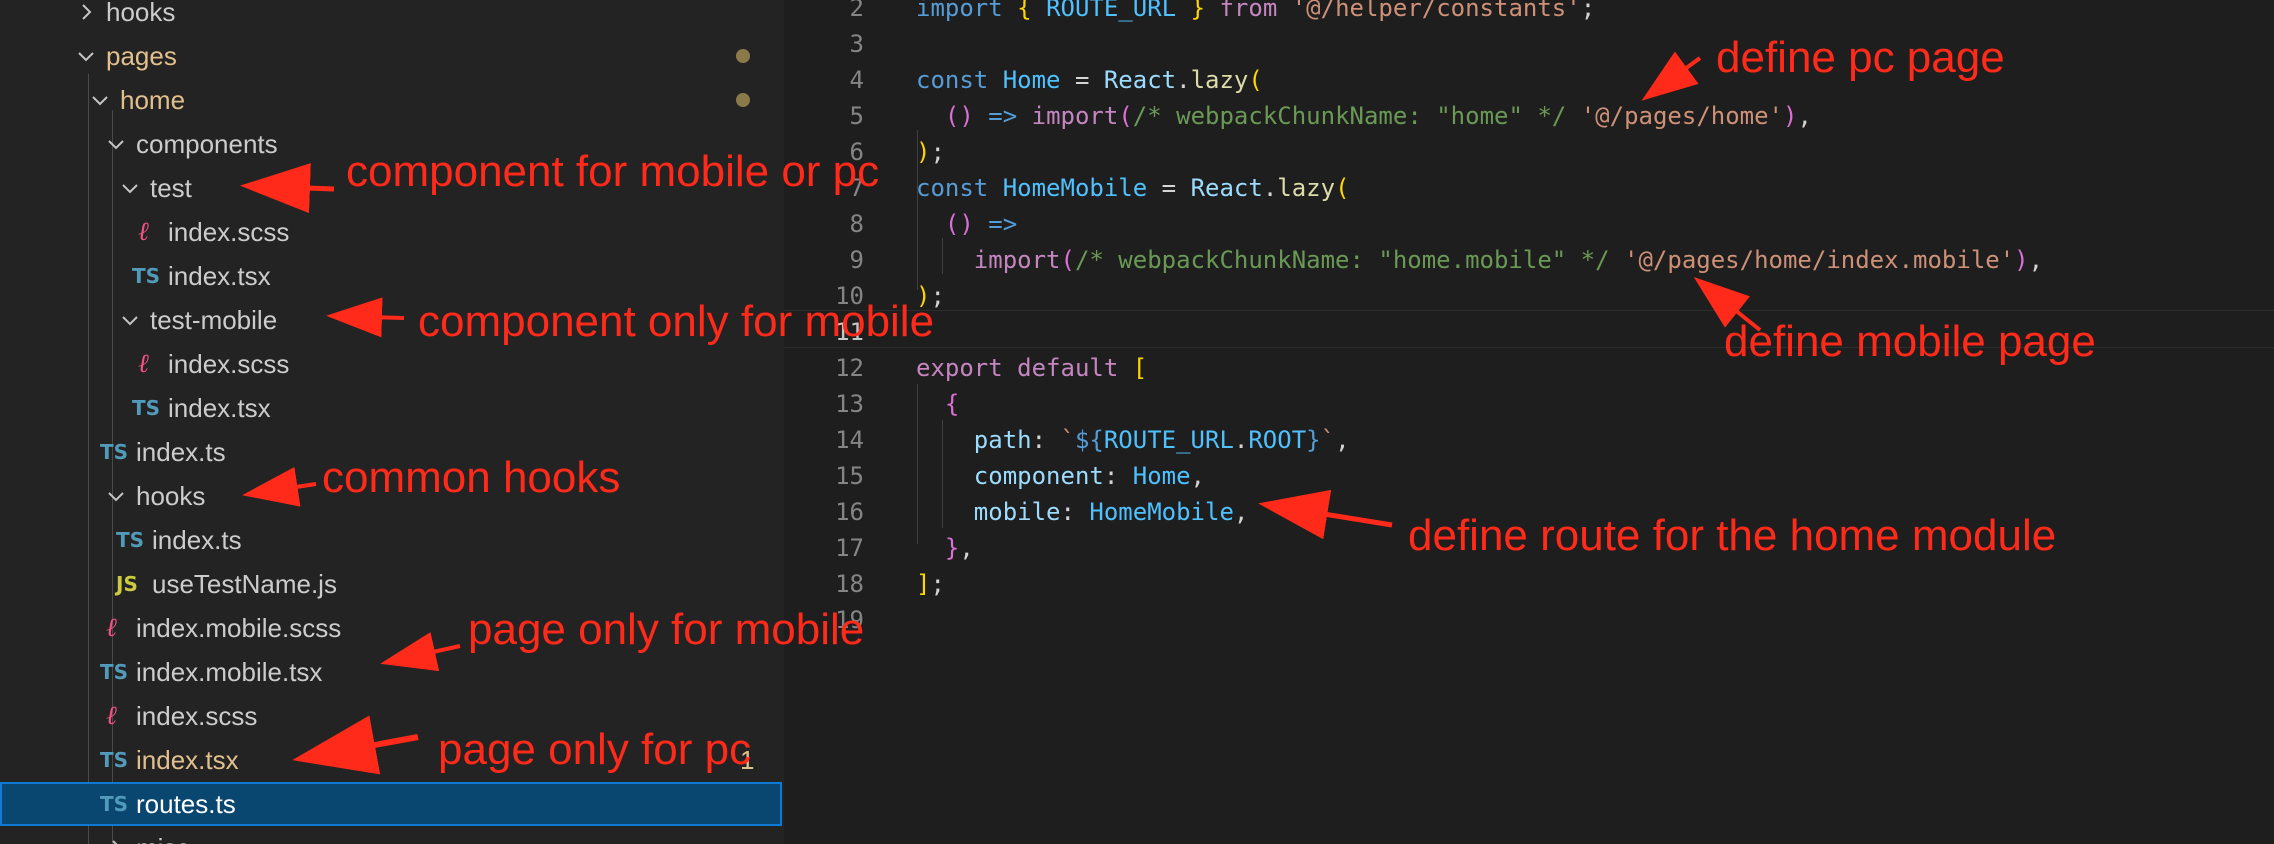 This screenshot has height=844, width=2274. Describe the element at coordinates (1111, 512) in the screenshot. I see `code-text: mobile: HomeMobile,` at that location.